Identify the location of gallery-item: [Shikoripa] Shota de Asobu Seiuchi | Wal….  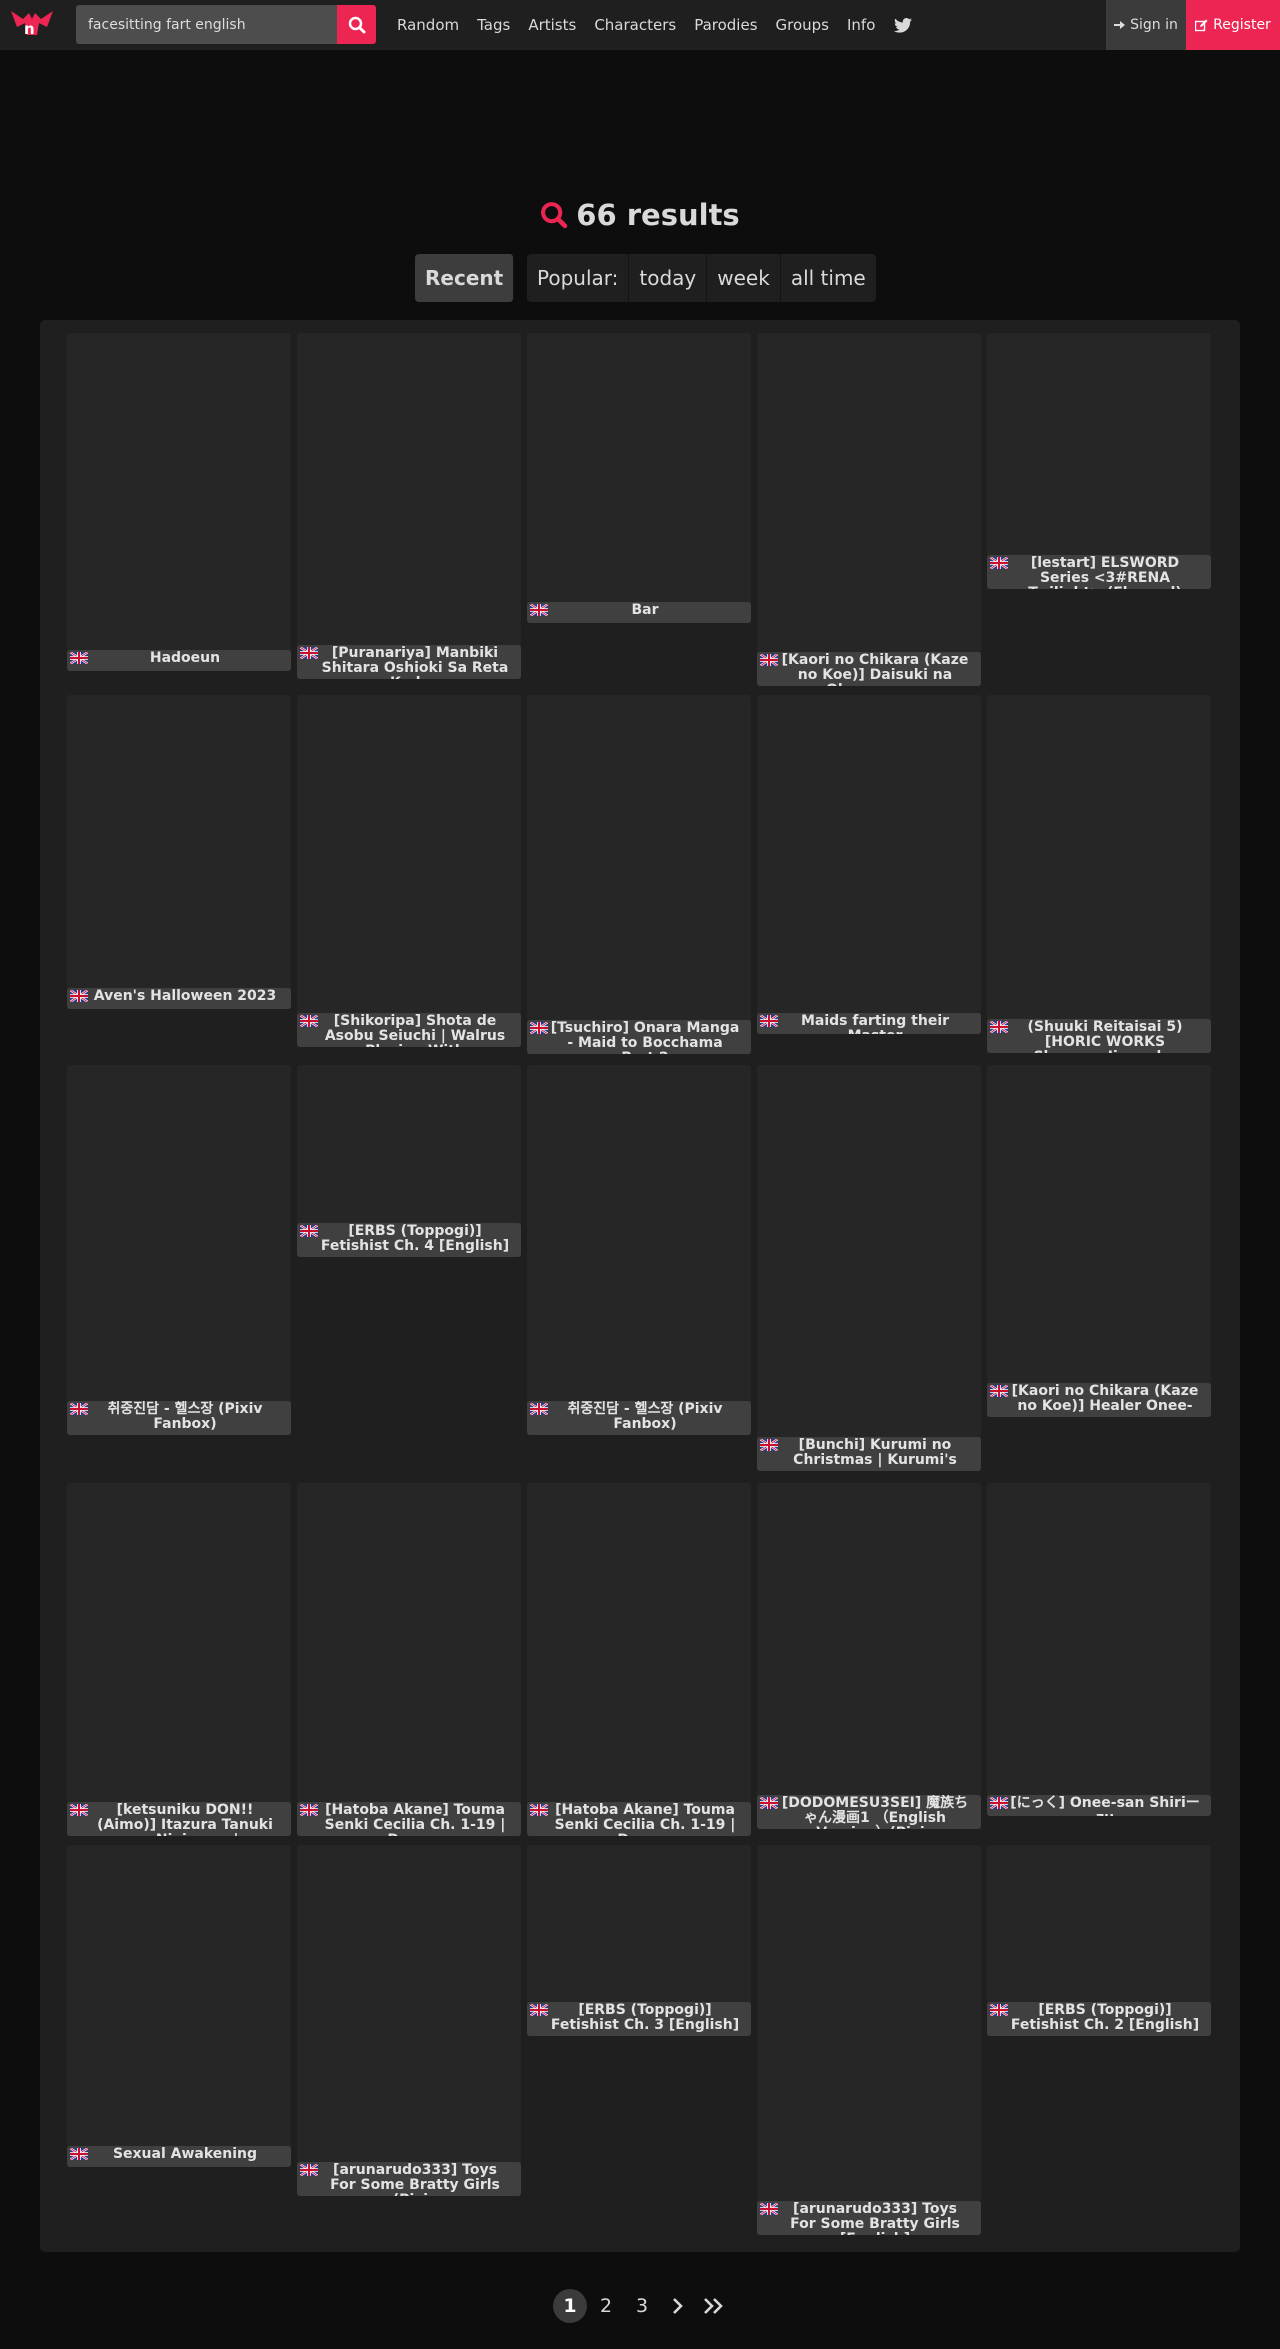
(409, 871).